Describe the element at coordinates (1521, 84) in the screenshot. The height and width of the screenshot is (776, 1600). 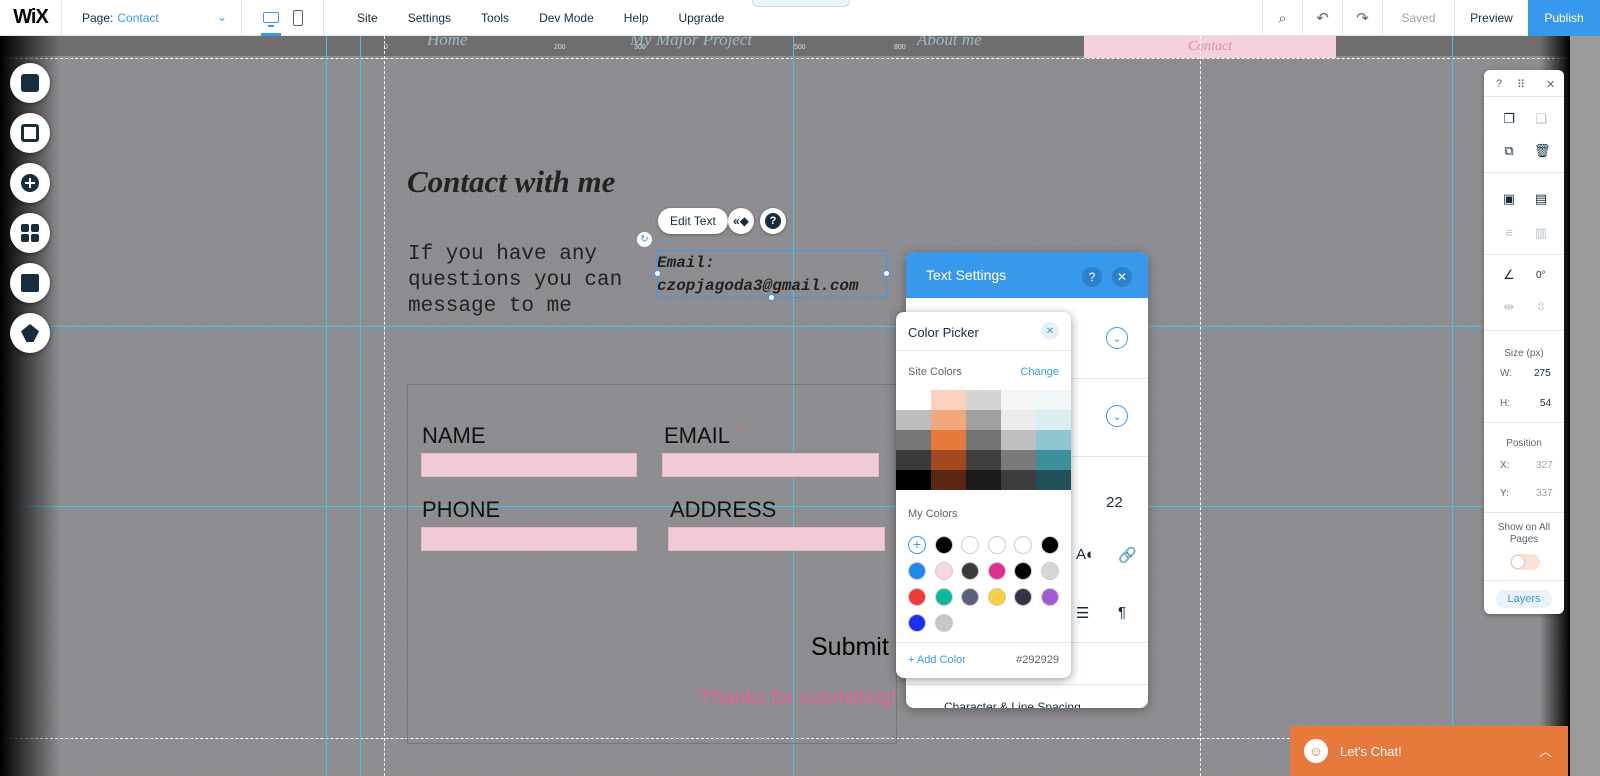
I see `drag-handle-icon: ⠿` at that location.